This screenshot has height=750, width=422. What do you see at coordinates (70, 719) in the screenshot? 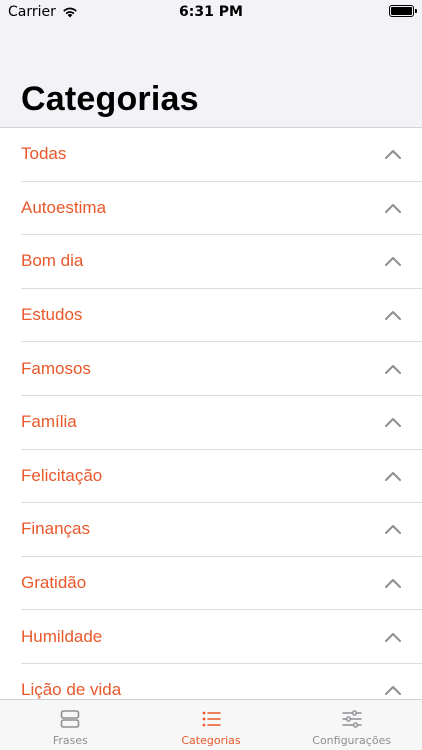
I see `cards-icon` at bounding box center [70, 719].